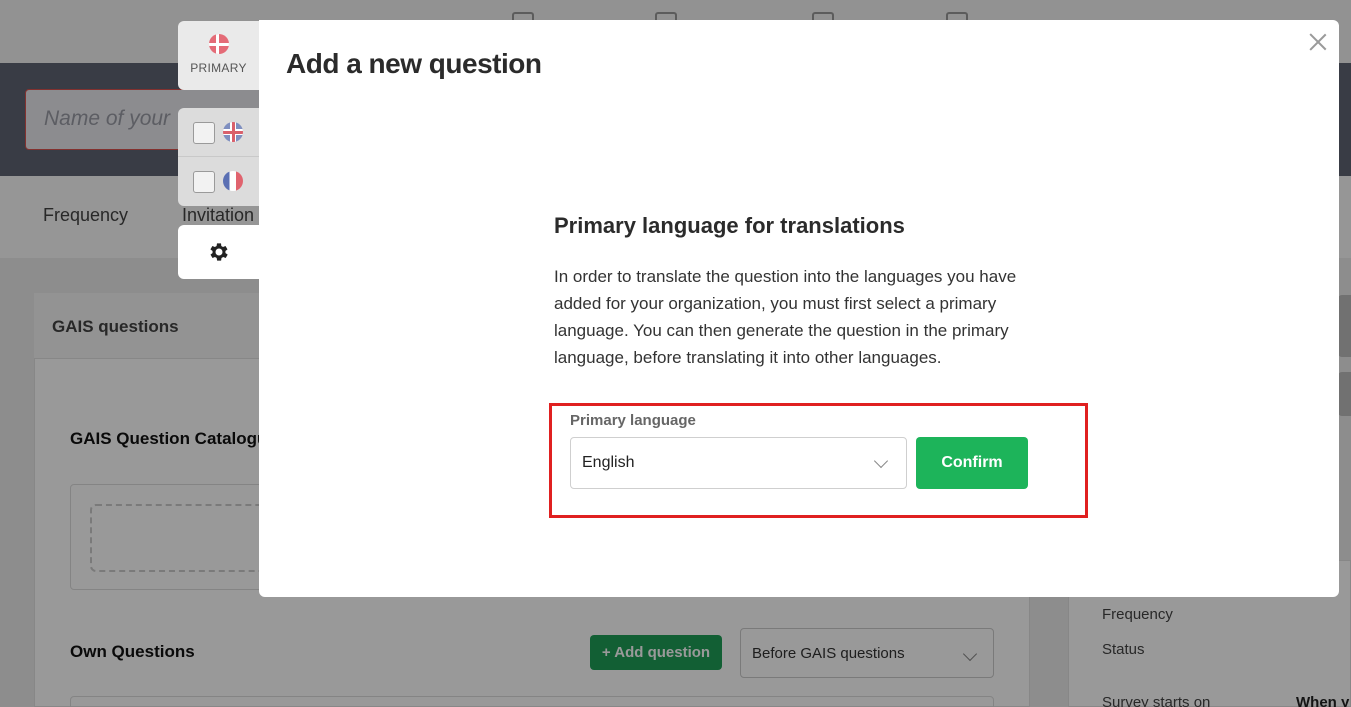 Image resolution: width=1351 pixels, height=707 pixels. I want to click on gear-icon, so click(219, 252).